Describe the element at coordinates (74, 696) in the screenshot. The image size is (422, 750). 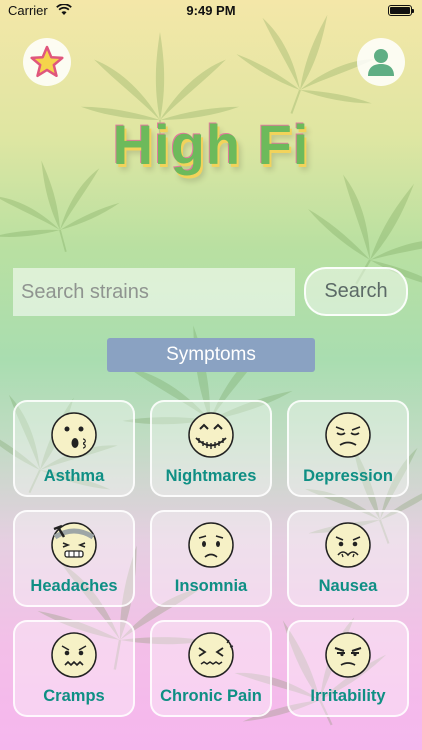
I see `symptom-label: Cramps` at that location.